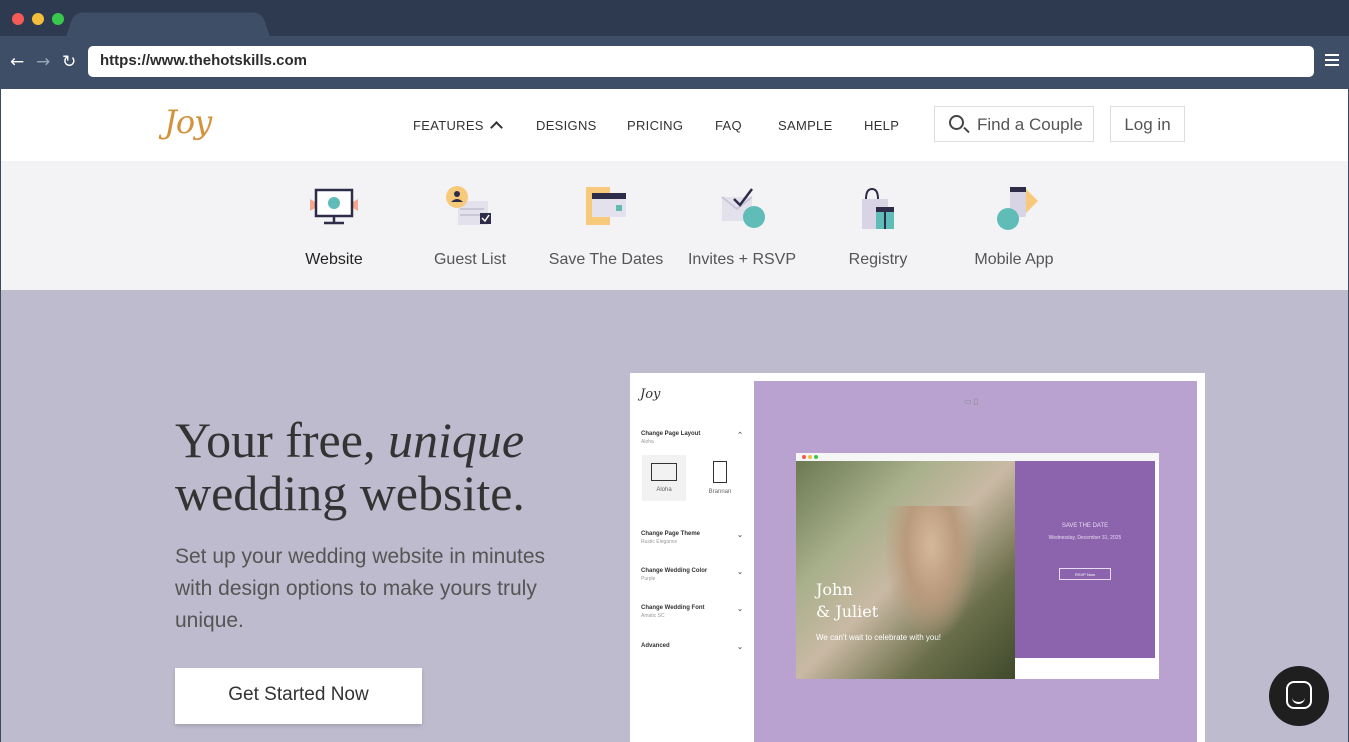 This screenshot has width=1349, height=742. What do you see at coordinates (168, 25) in the screenshot?
I see `browser-tab` at bounding box center [168, 25].